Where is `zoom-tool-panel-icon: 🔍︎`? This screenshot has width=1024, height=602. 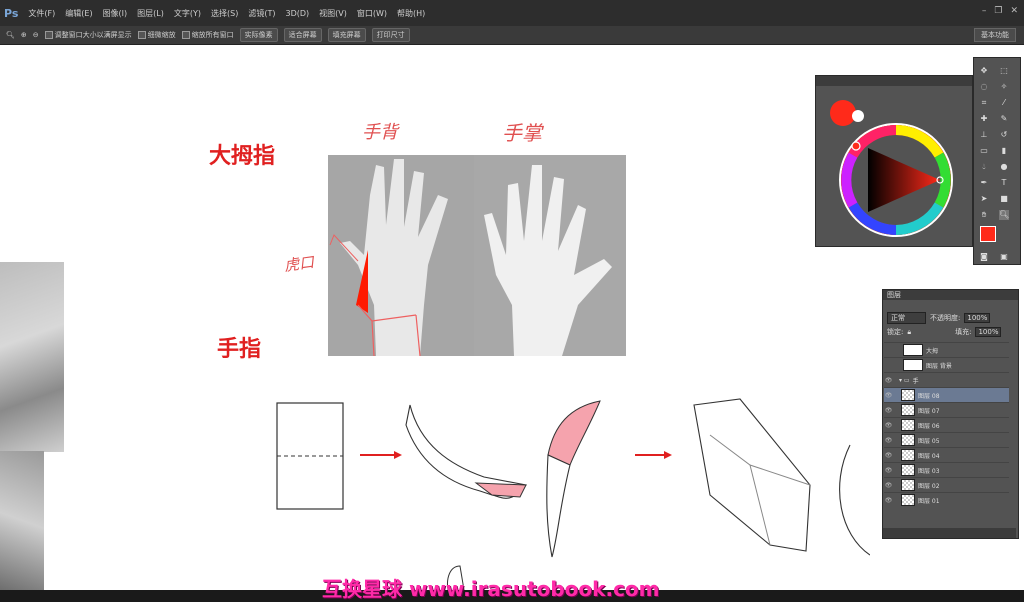 zoom-tool-panel-icon: 🔍︎ is located at coordinates (1004, 215).